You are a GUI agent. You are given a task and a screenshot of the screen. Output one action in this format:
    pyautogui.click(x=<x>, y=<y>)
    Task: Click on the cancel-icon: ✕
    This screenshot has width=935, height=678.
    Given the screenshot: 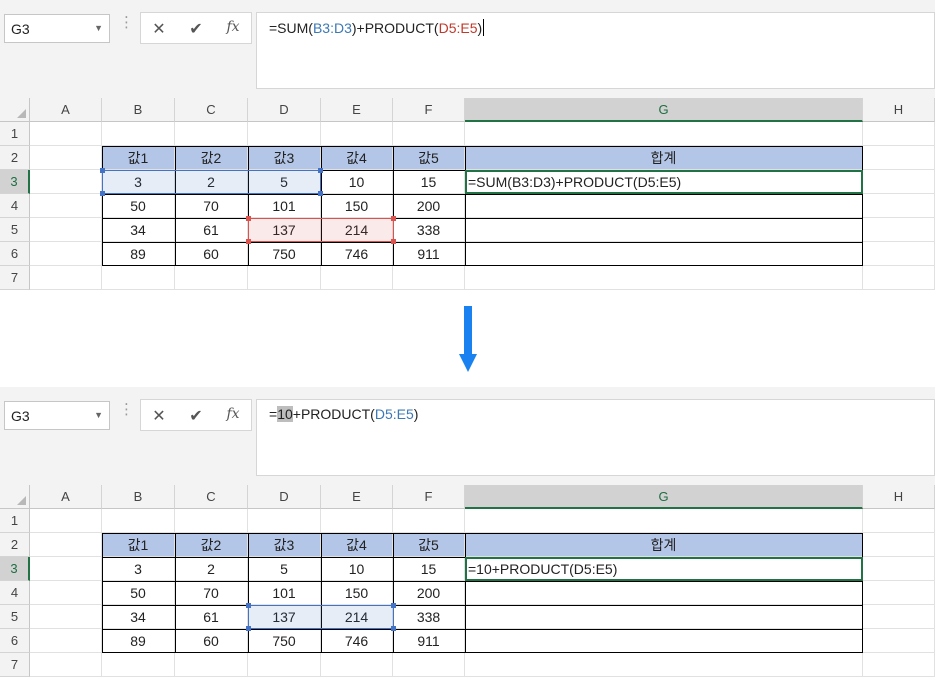 What is the action you would take?
    pyautogui.click(x=159, y=416)
    